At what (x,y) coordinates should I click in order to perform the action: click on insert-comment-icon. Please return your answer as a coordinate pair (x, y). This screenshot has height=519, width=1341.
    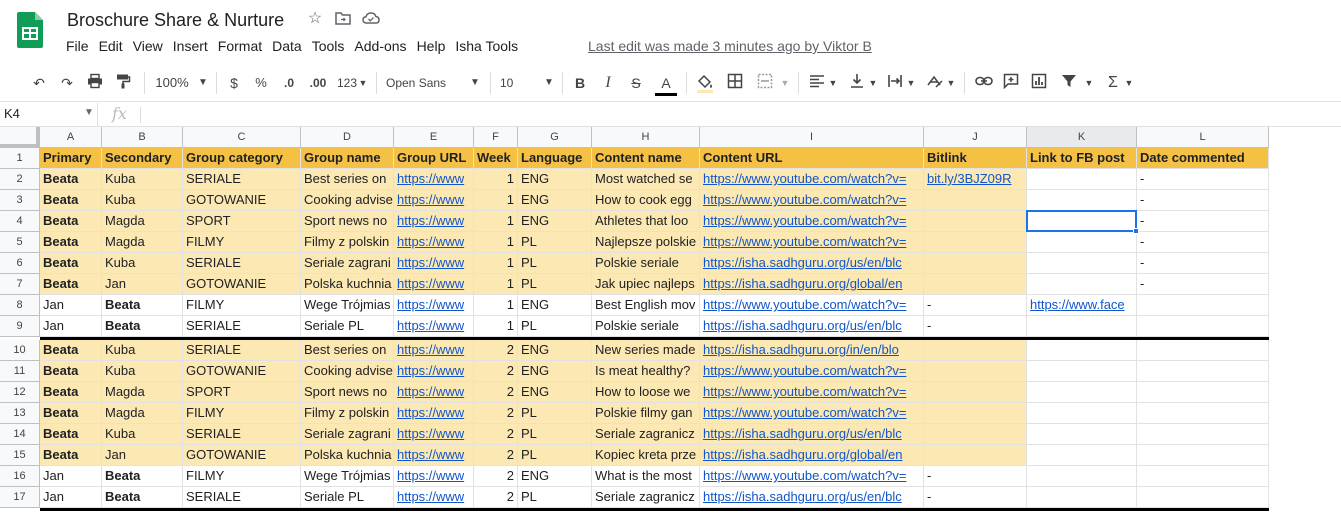
    Looking at the image, I should click on (1011, 83).